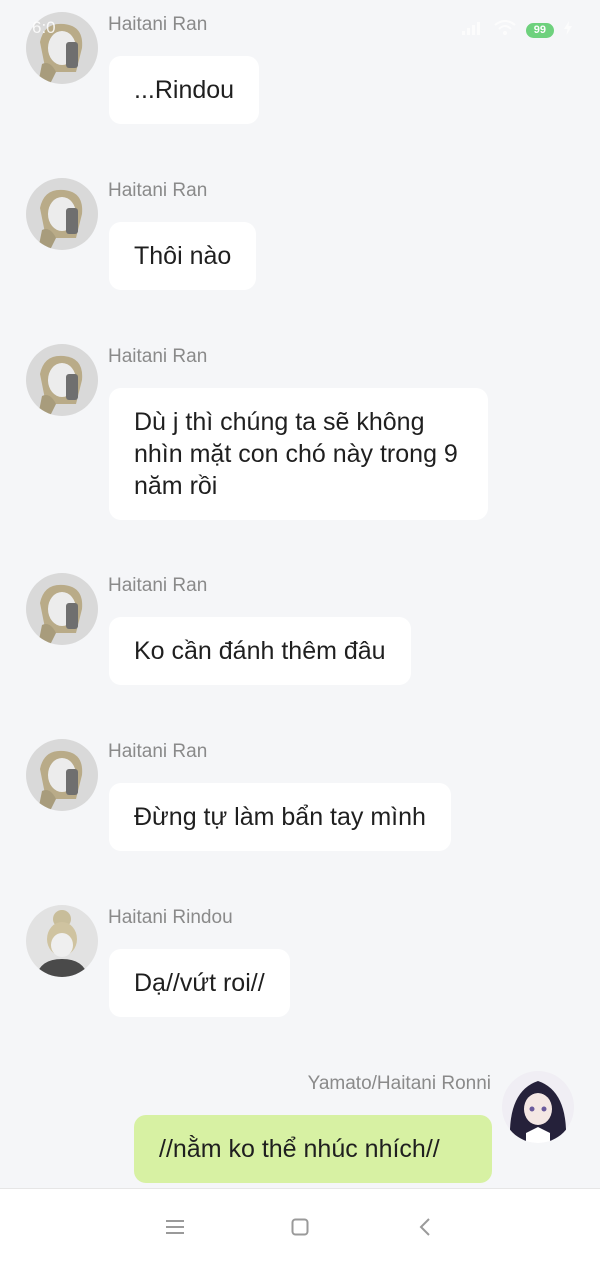 The image size is (600, 1268). I want to click on message-bubble: Thôi nào, so click(183, 256).